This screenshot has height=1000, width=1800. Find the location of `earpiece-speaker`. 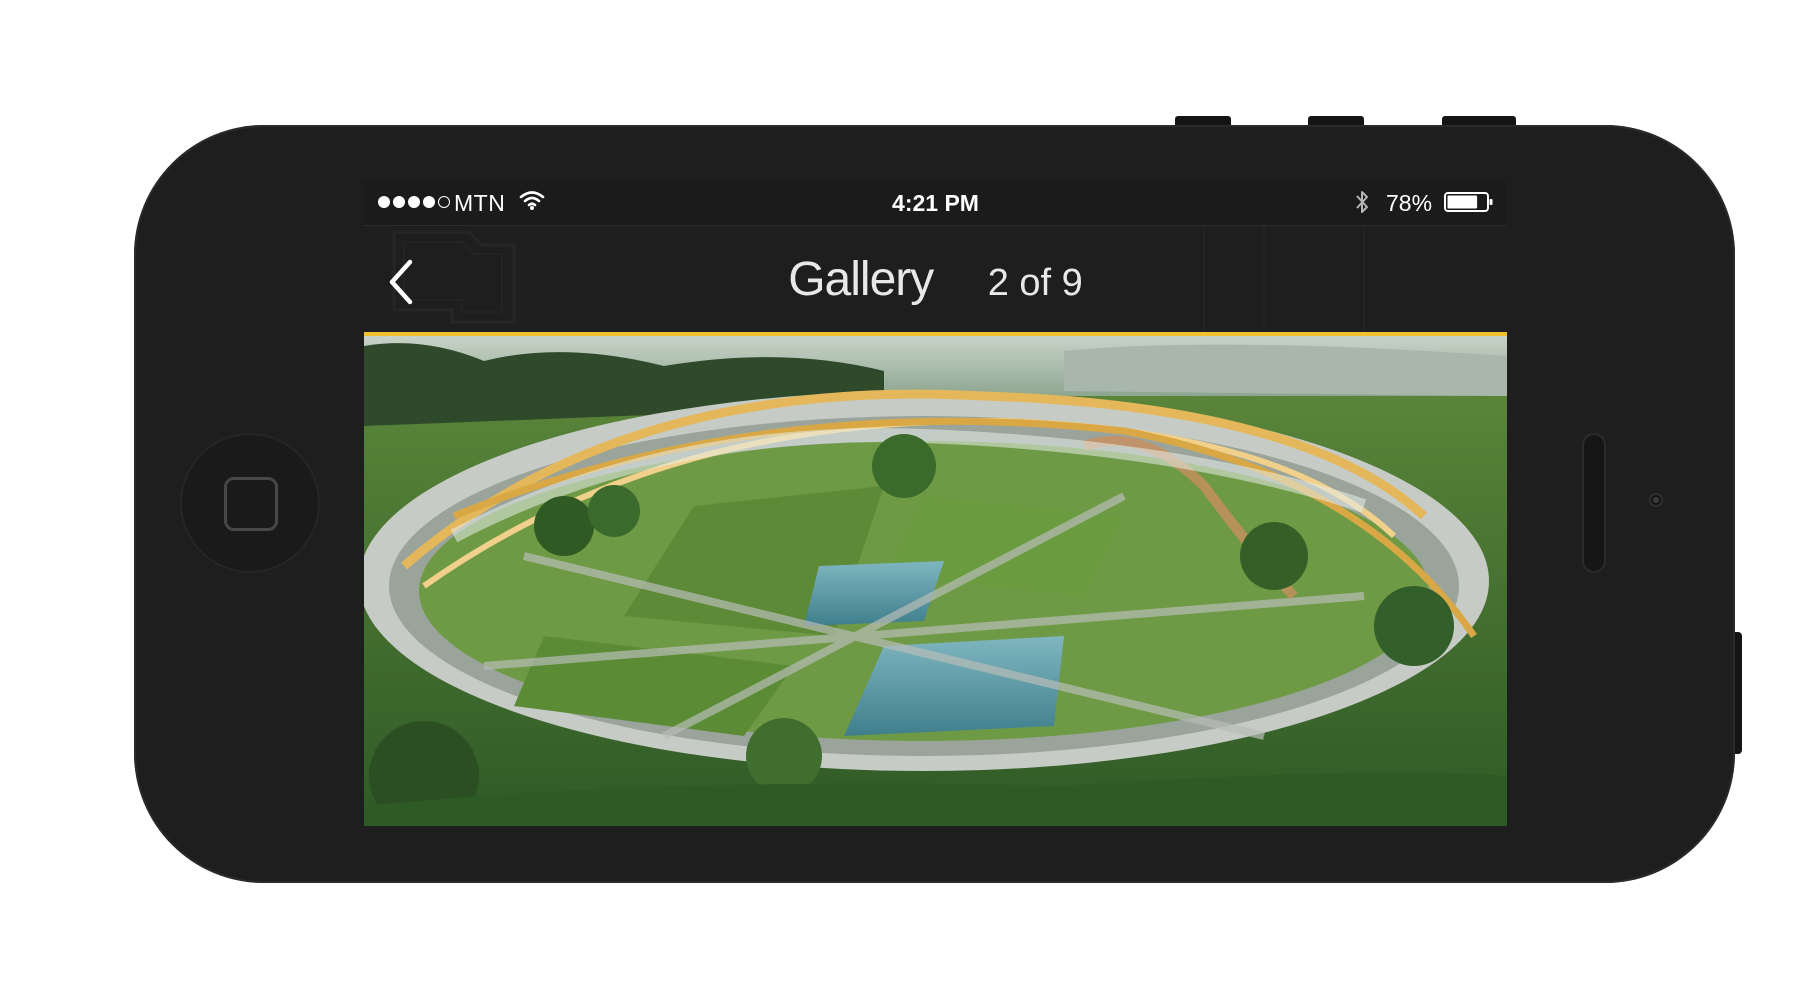

earpiece-speaker is located at coordinates (1594, 503).